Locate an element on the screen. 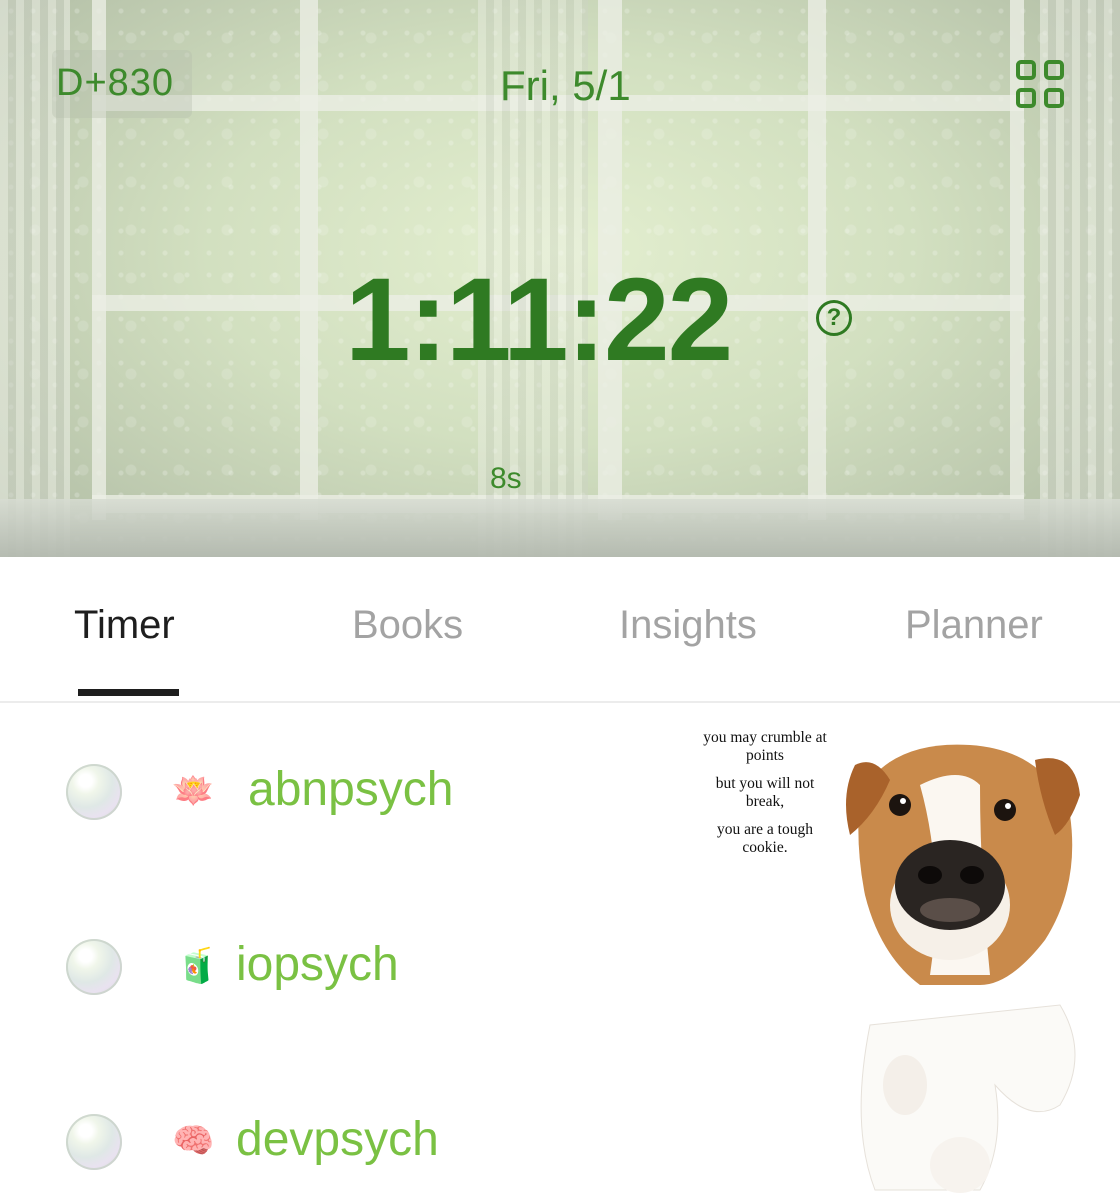 The image size is (1120, 1200). subject-name: iopsych is located at coordinates (317, 964).